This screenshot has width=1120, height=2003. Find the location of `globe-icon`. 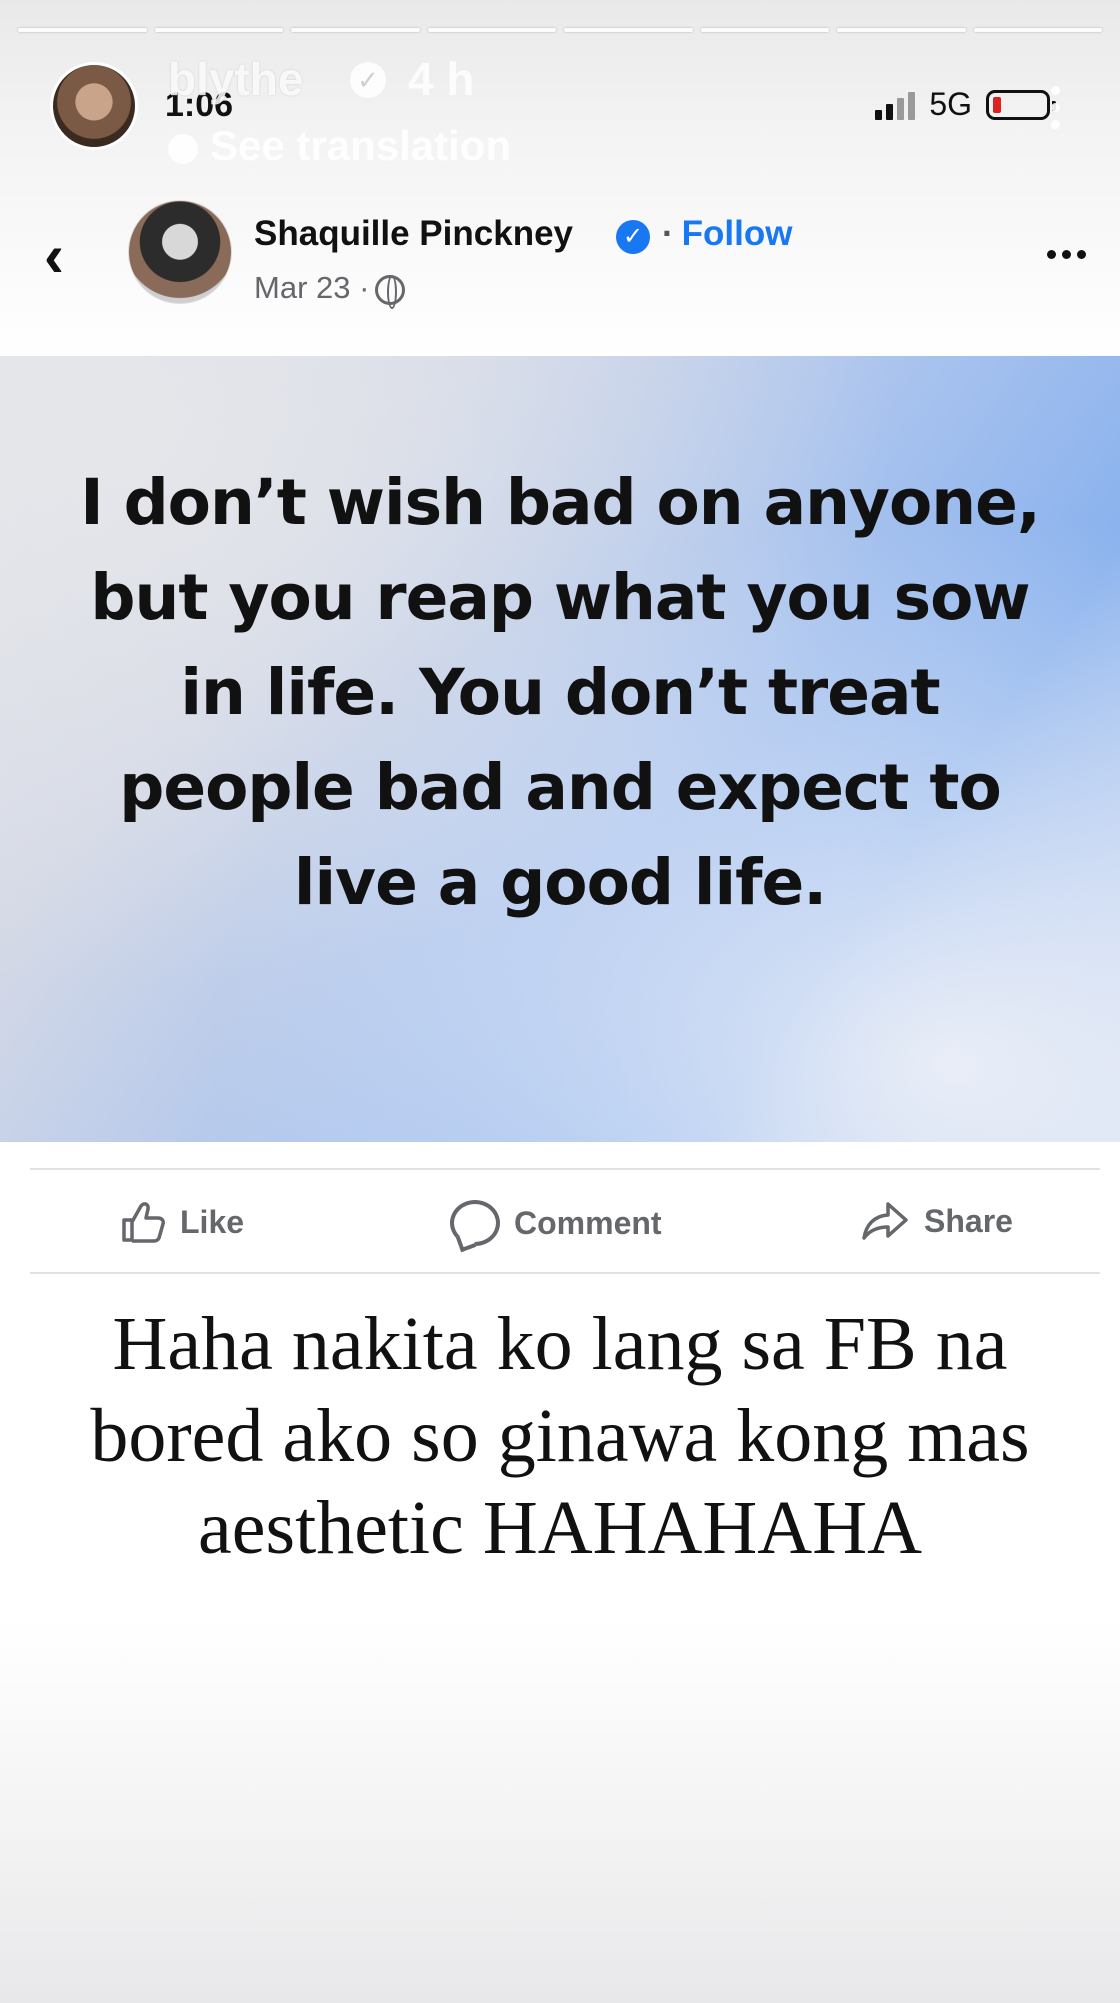

globe-icon is located at coordinates (390, 291).